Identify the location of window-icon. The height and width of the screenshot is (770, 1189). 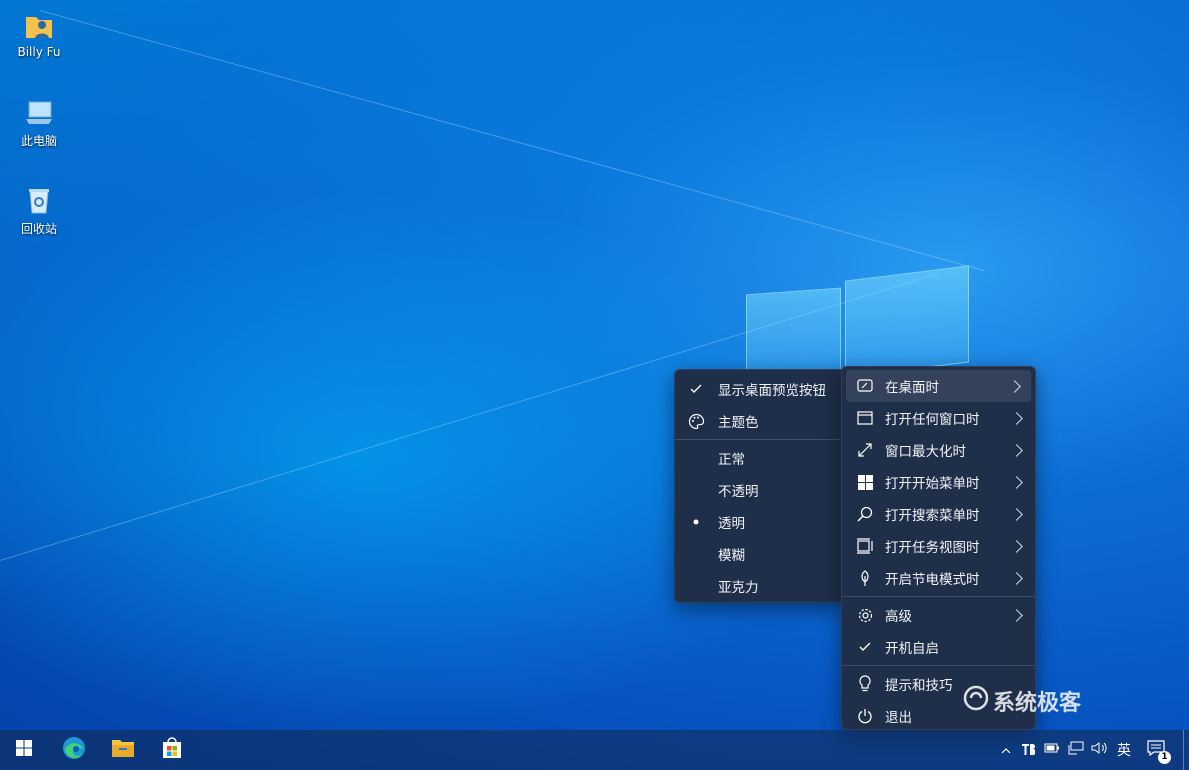
(865, 418).